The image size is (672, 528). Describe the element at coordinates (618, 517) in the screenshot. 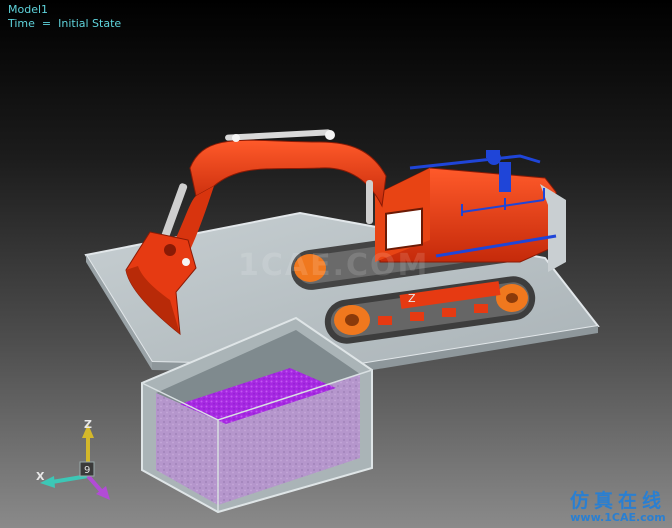

I see `brand-url: www.1CAE.com` at that location.